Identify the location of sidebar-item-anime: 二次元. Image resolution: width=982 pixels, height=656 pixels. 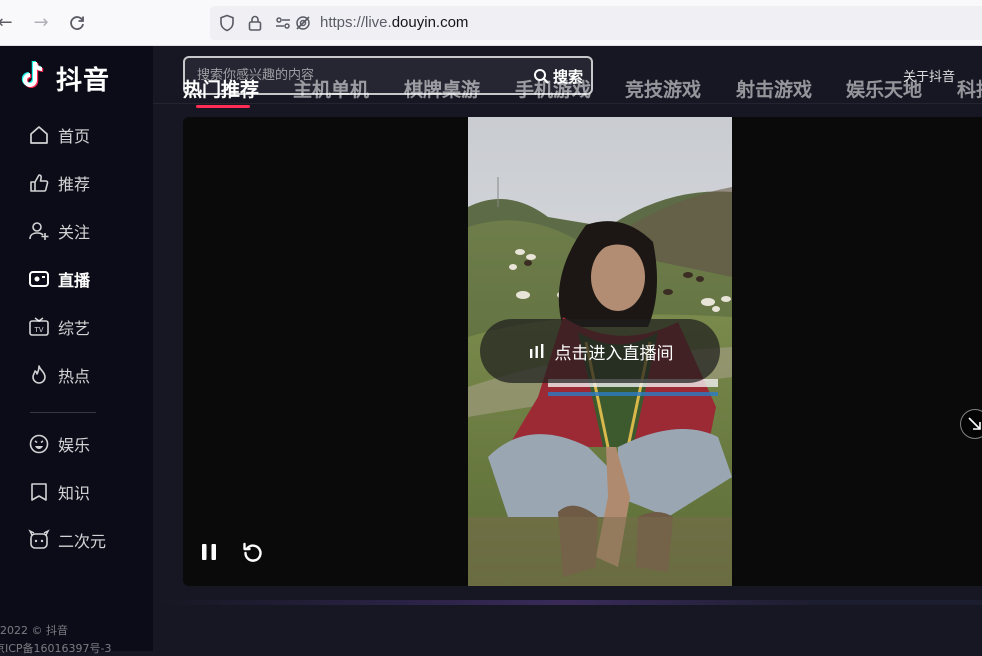
(67, 540).